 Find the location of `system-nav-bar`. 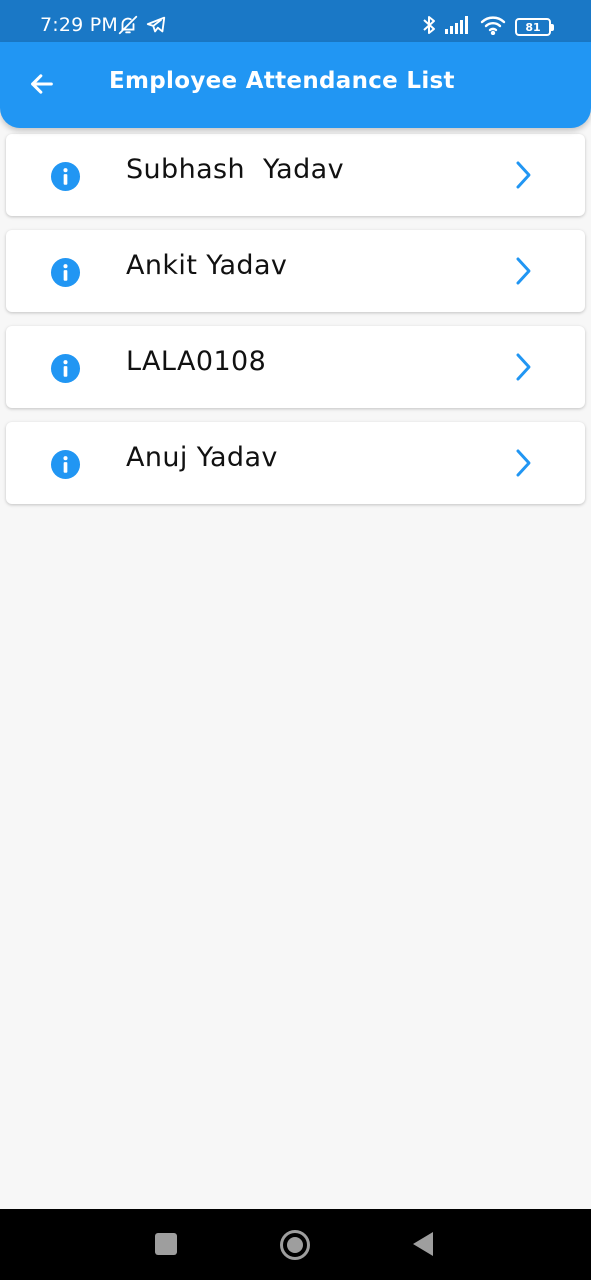

system-nav-bar is located at coordinates (295, 1244).